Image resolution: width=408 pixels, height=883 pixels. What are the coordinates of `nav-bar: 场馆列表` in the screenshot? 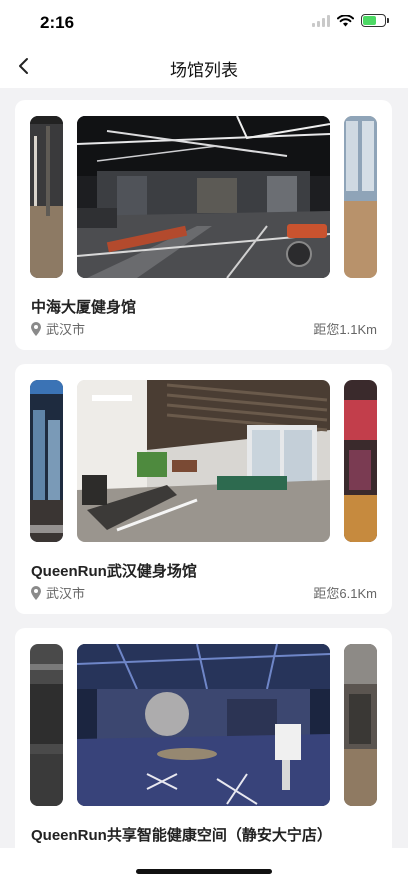 It's located at (204, 66).